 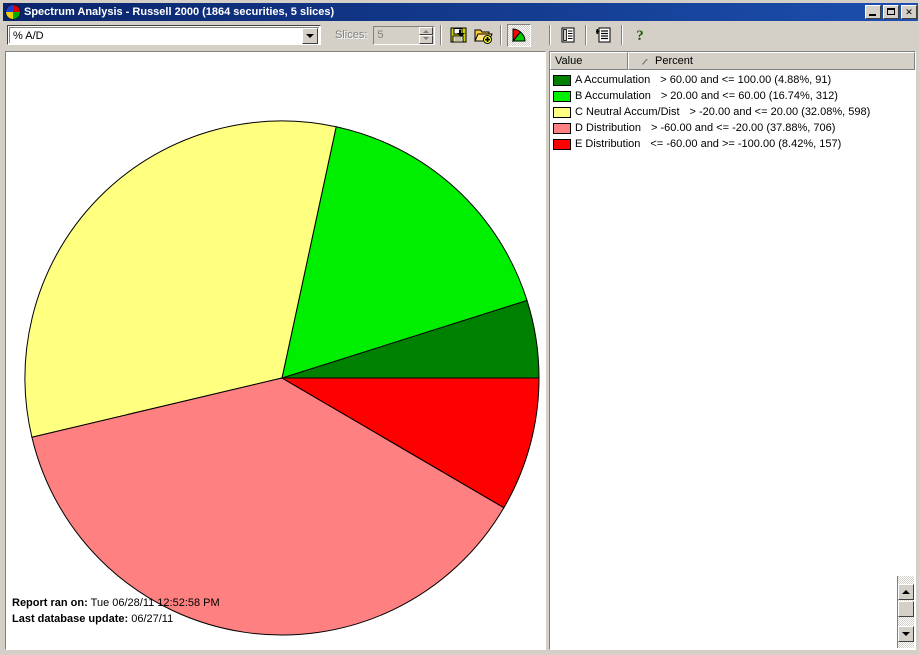 What do you see at coordinates (780, 112) in the screenshot?
I see `legend-range: > -20.00 and <= 20.00 (32.08%, 598)` at bounding box center [780, 112].